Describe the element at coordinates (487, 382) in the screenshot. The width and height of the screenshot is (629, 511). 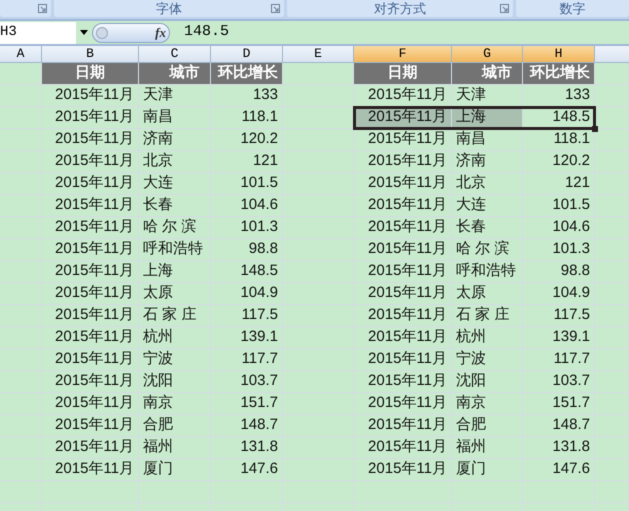
I see `table-cell: 沈阳` at that location.